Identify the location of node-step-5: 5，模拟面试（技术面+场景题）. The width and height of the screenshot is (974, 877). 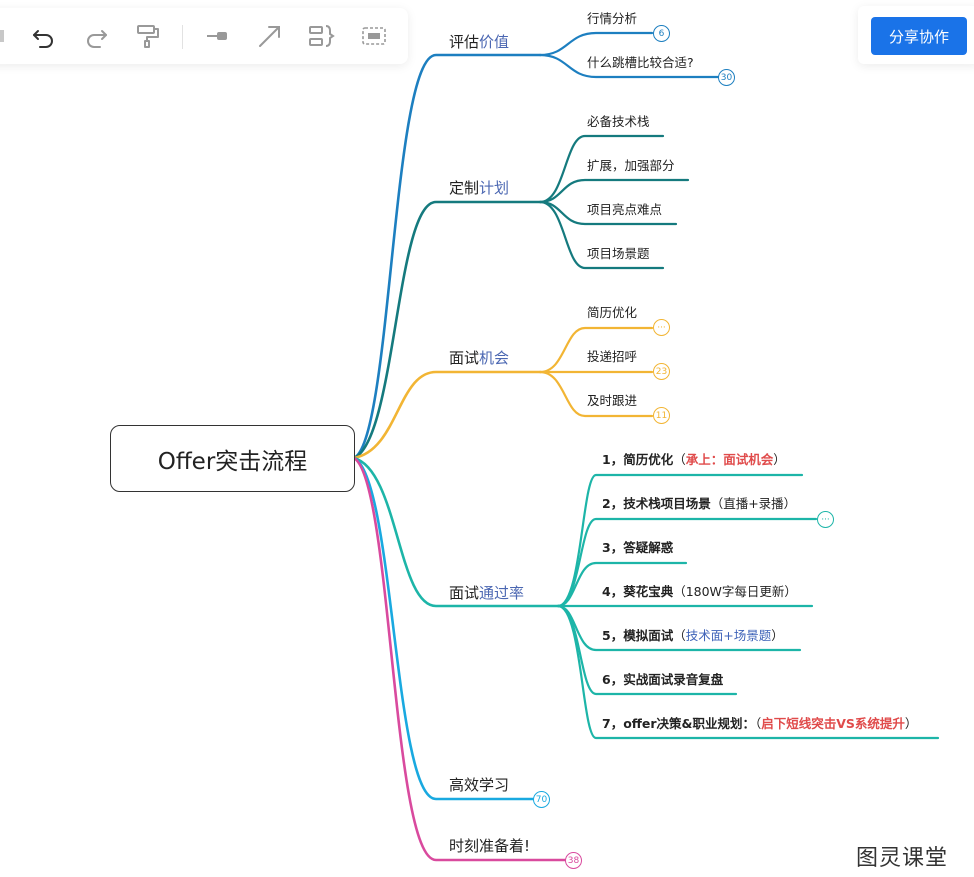
(693, 636).